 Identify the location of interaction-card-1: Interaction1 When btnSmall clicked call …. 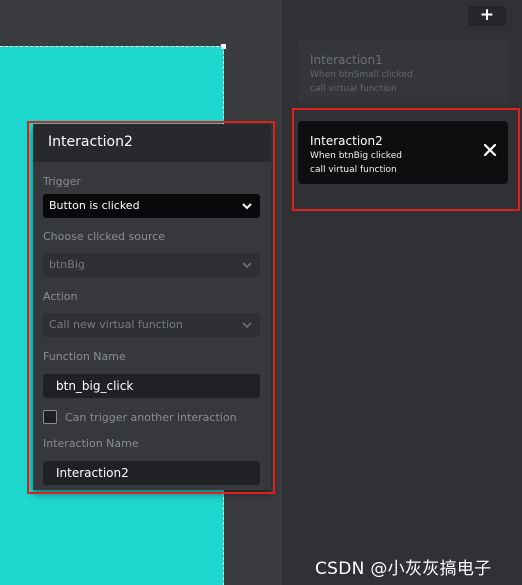
(403, 71).